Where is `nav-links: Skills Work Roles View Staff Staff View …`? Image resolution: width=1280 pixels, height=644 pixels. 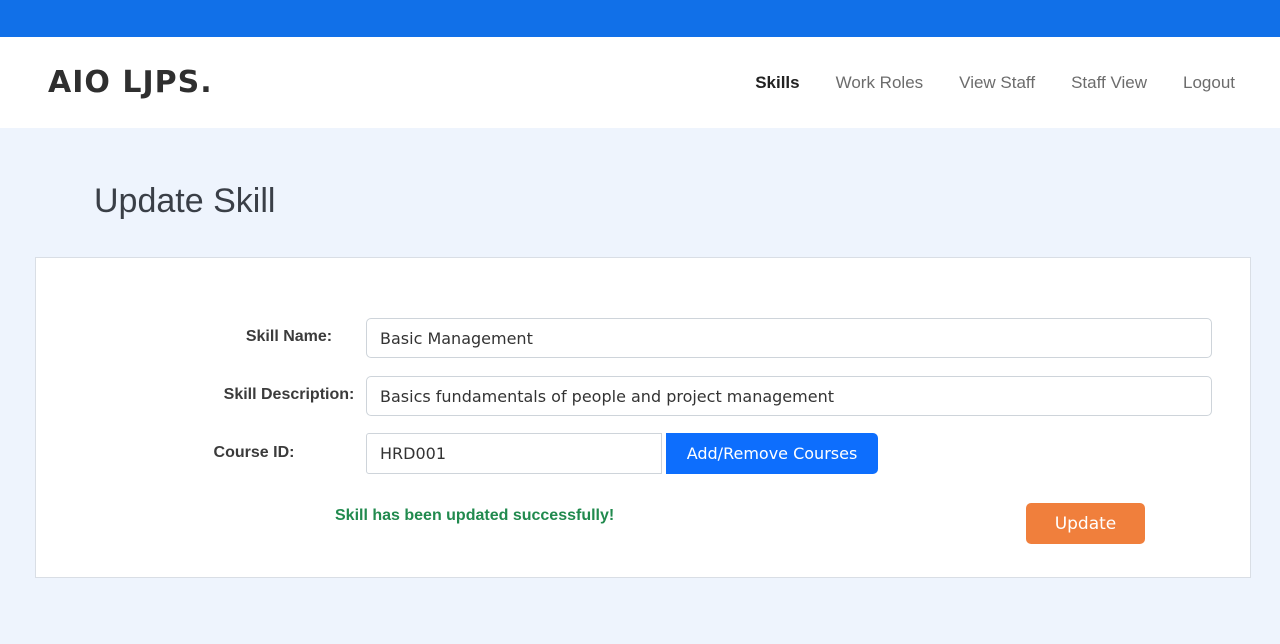
nav-links: Skills Work Roles View Staff Staff View … is located at coordinates (995, 83).